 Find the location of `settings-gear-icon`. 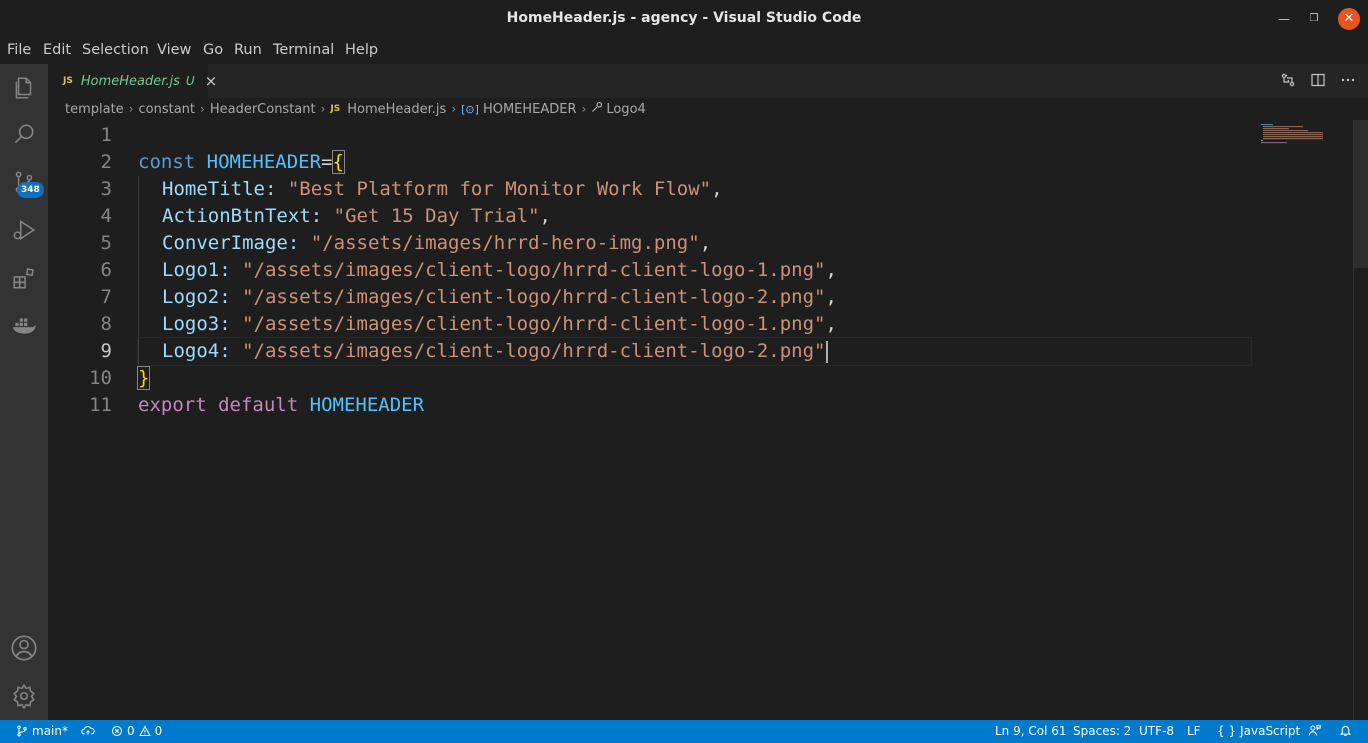

settings-gear-icon is located at coordinates (24, 696).